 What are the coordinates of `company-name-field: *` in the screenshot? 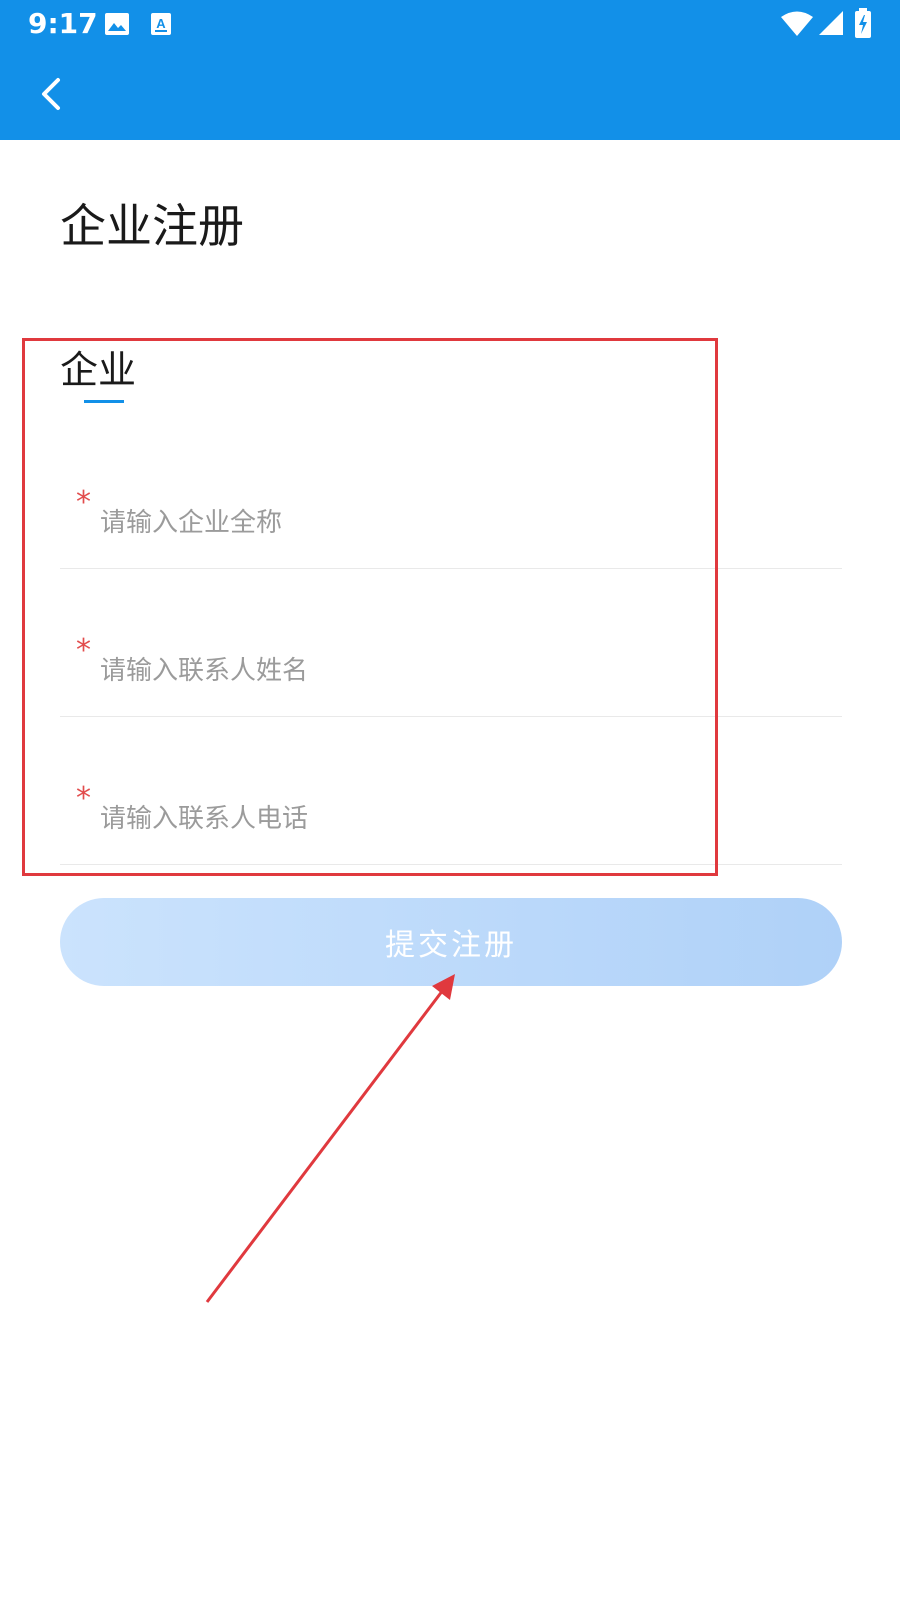 It's located at (451, 523).